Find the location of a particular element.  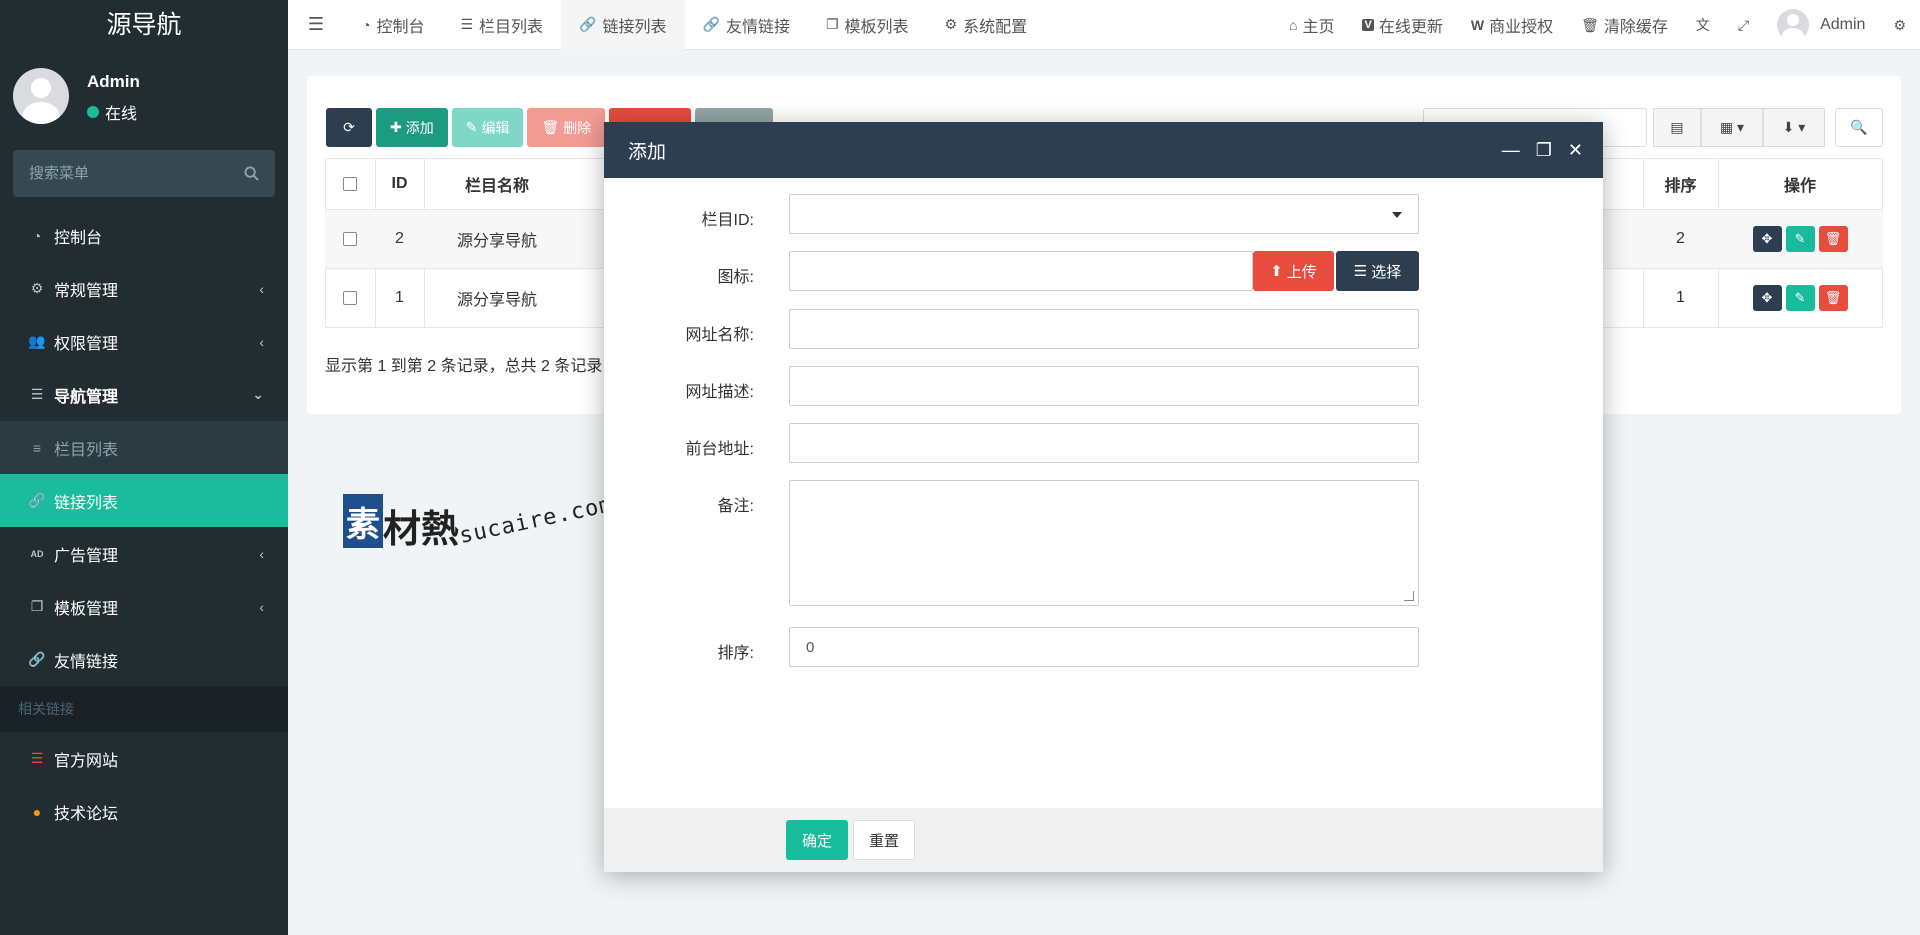

delete-button: 🗑 删除 is located at coordinates (566, 127).